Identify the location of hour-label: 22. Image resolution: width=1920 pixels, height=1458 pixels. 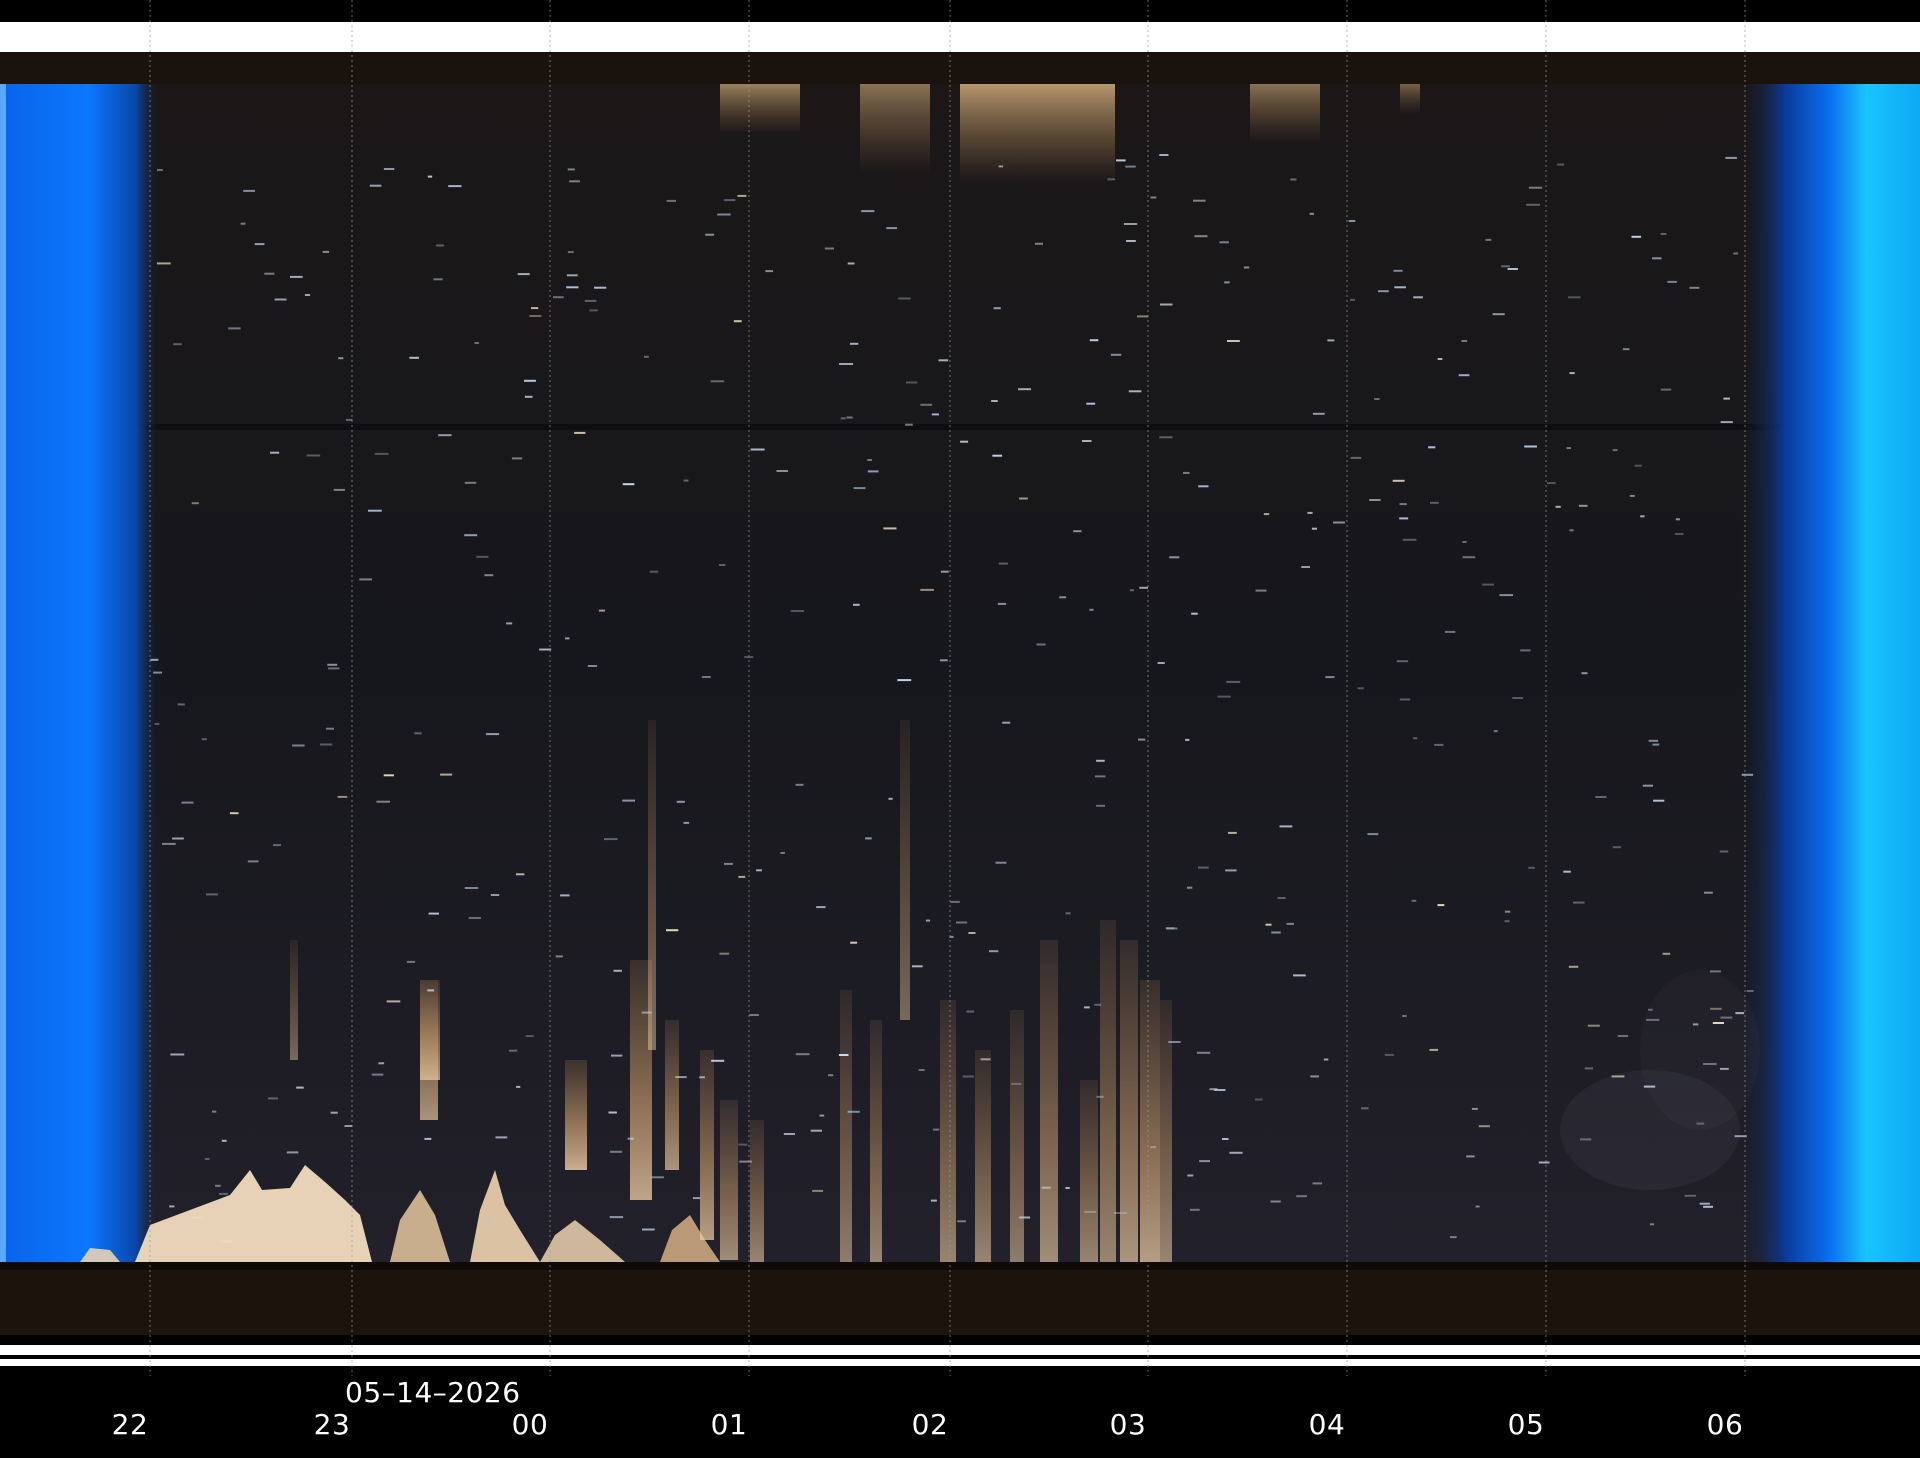
(130, 1424).